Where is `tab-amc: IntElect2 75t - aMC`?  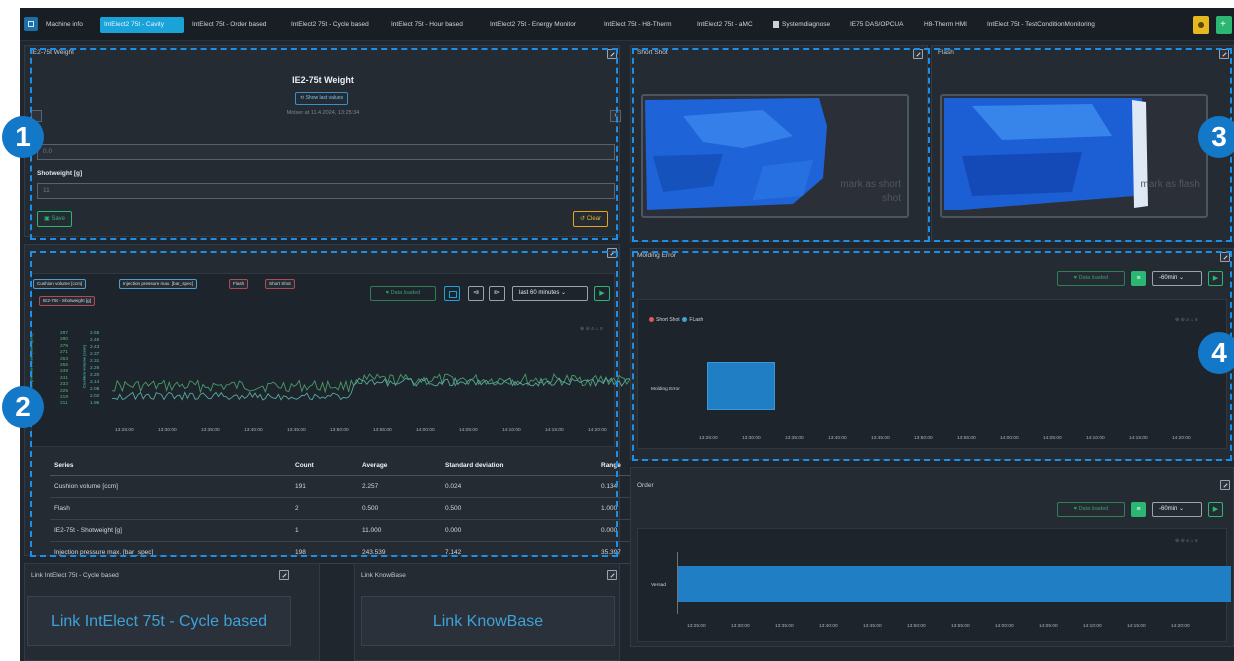
tab-amc: IntElect2 75t - aMC is located at coordinates (725, 25).